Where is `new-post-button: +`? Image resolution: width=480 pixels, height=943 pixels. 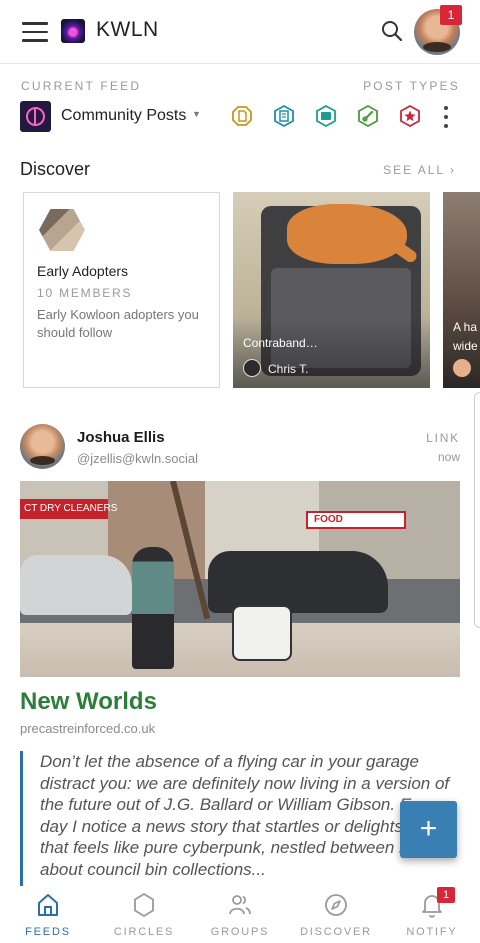 new-post-button: + is located at coordinates (428, 829).